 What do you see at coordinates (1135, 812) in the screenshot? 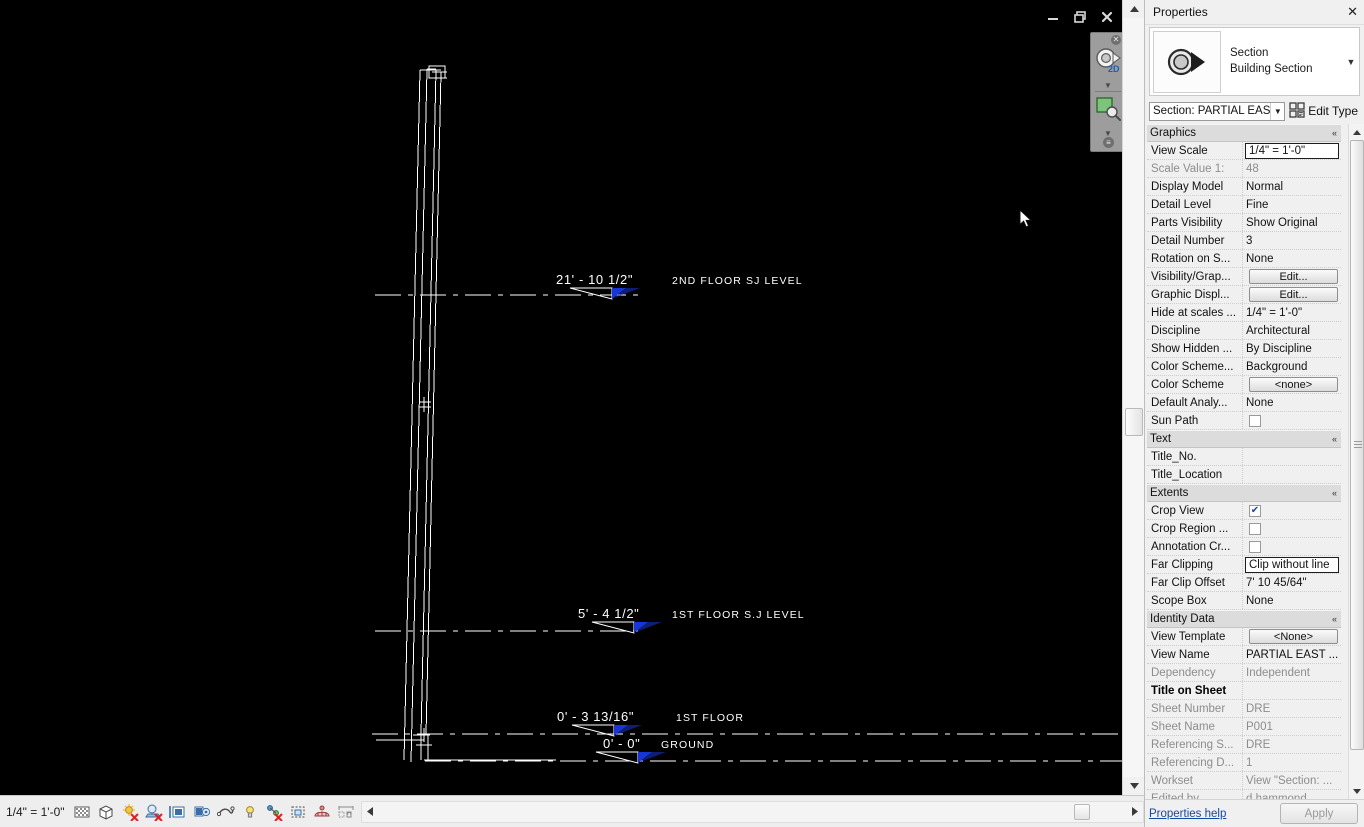
I see `hscroll-right-button` at bounding box center [1135, 812].